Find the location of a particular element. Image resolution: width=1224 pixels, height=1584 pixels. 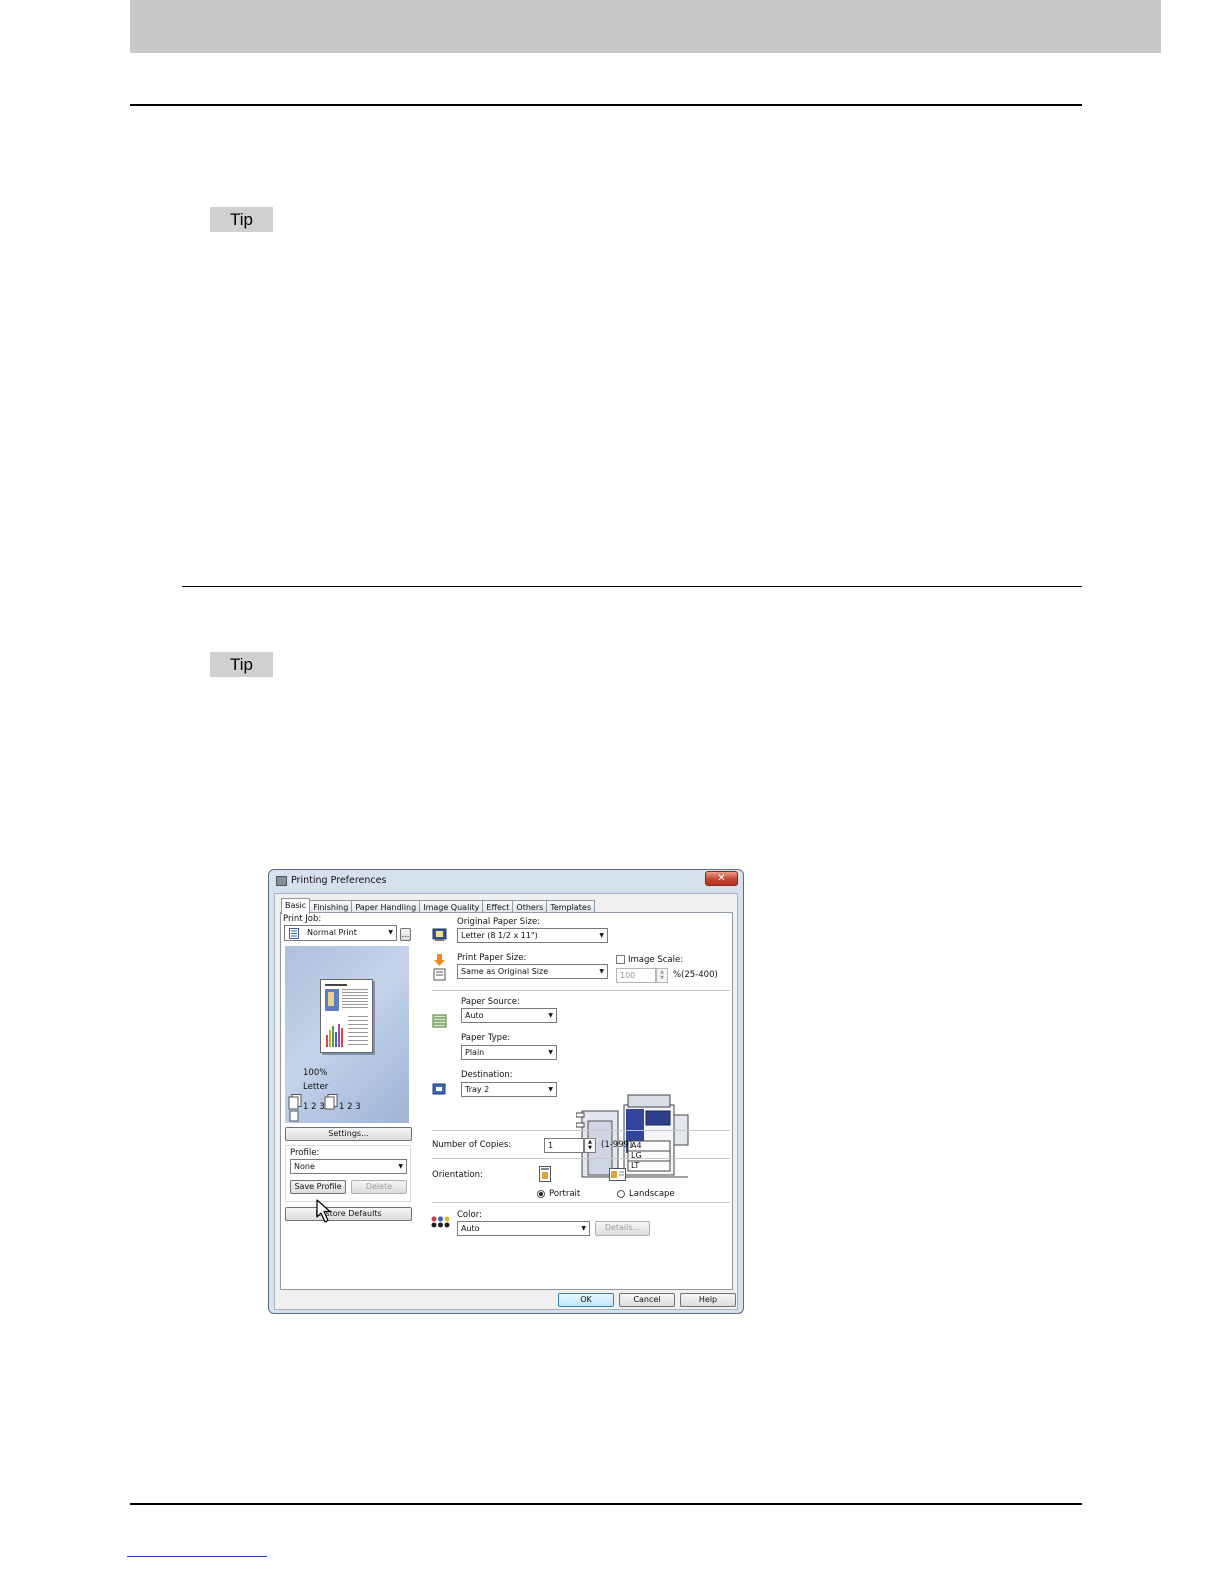

image-scale-spinner: ▲ ▼ is located at coordinates (662, 975).